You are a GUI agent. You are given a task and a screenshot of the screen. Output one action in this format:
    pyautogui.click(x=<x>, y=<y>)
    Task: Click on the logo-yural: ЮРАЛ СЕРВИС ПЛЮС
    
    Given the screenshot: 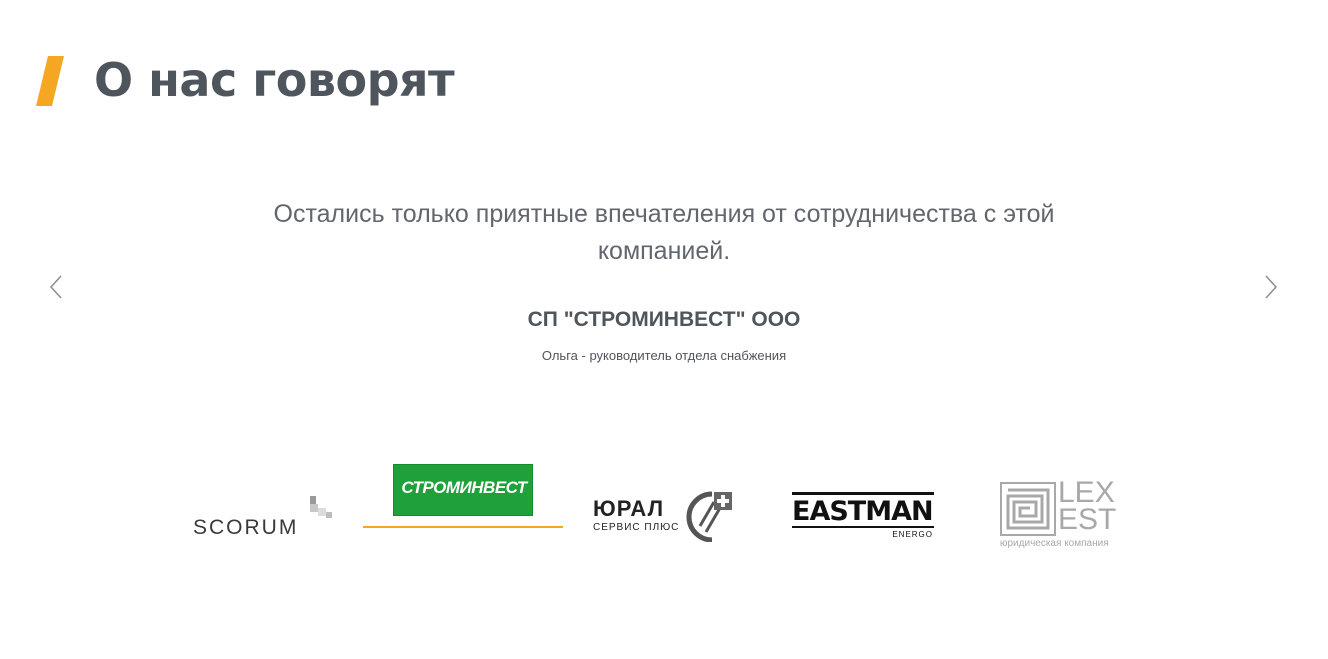 What is the action you would take?
    pyautogui.click(x=665, y=516)
    